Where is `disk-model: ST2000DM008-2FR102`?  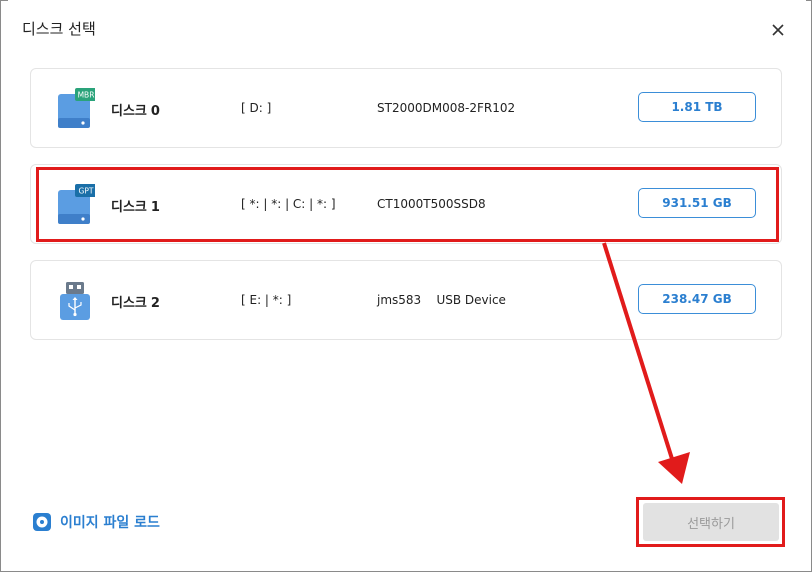
disk-model: ST2000DM008-2FR102 is located at coordinates (446, 108).